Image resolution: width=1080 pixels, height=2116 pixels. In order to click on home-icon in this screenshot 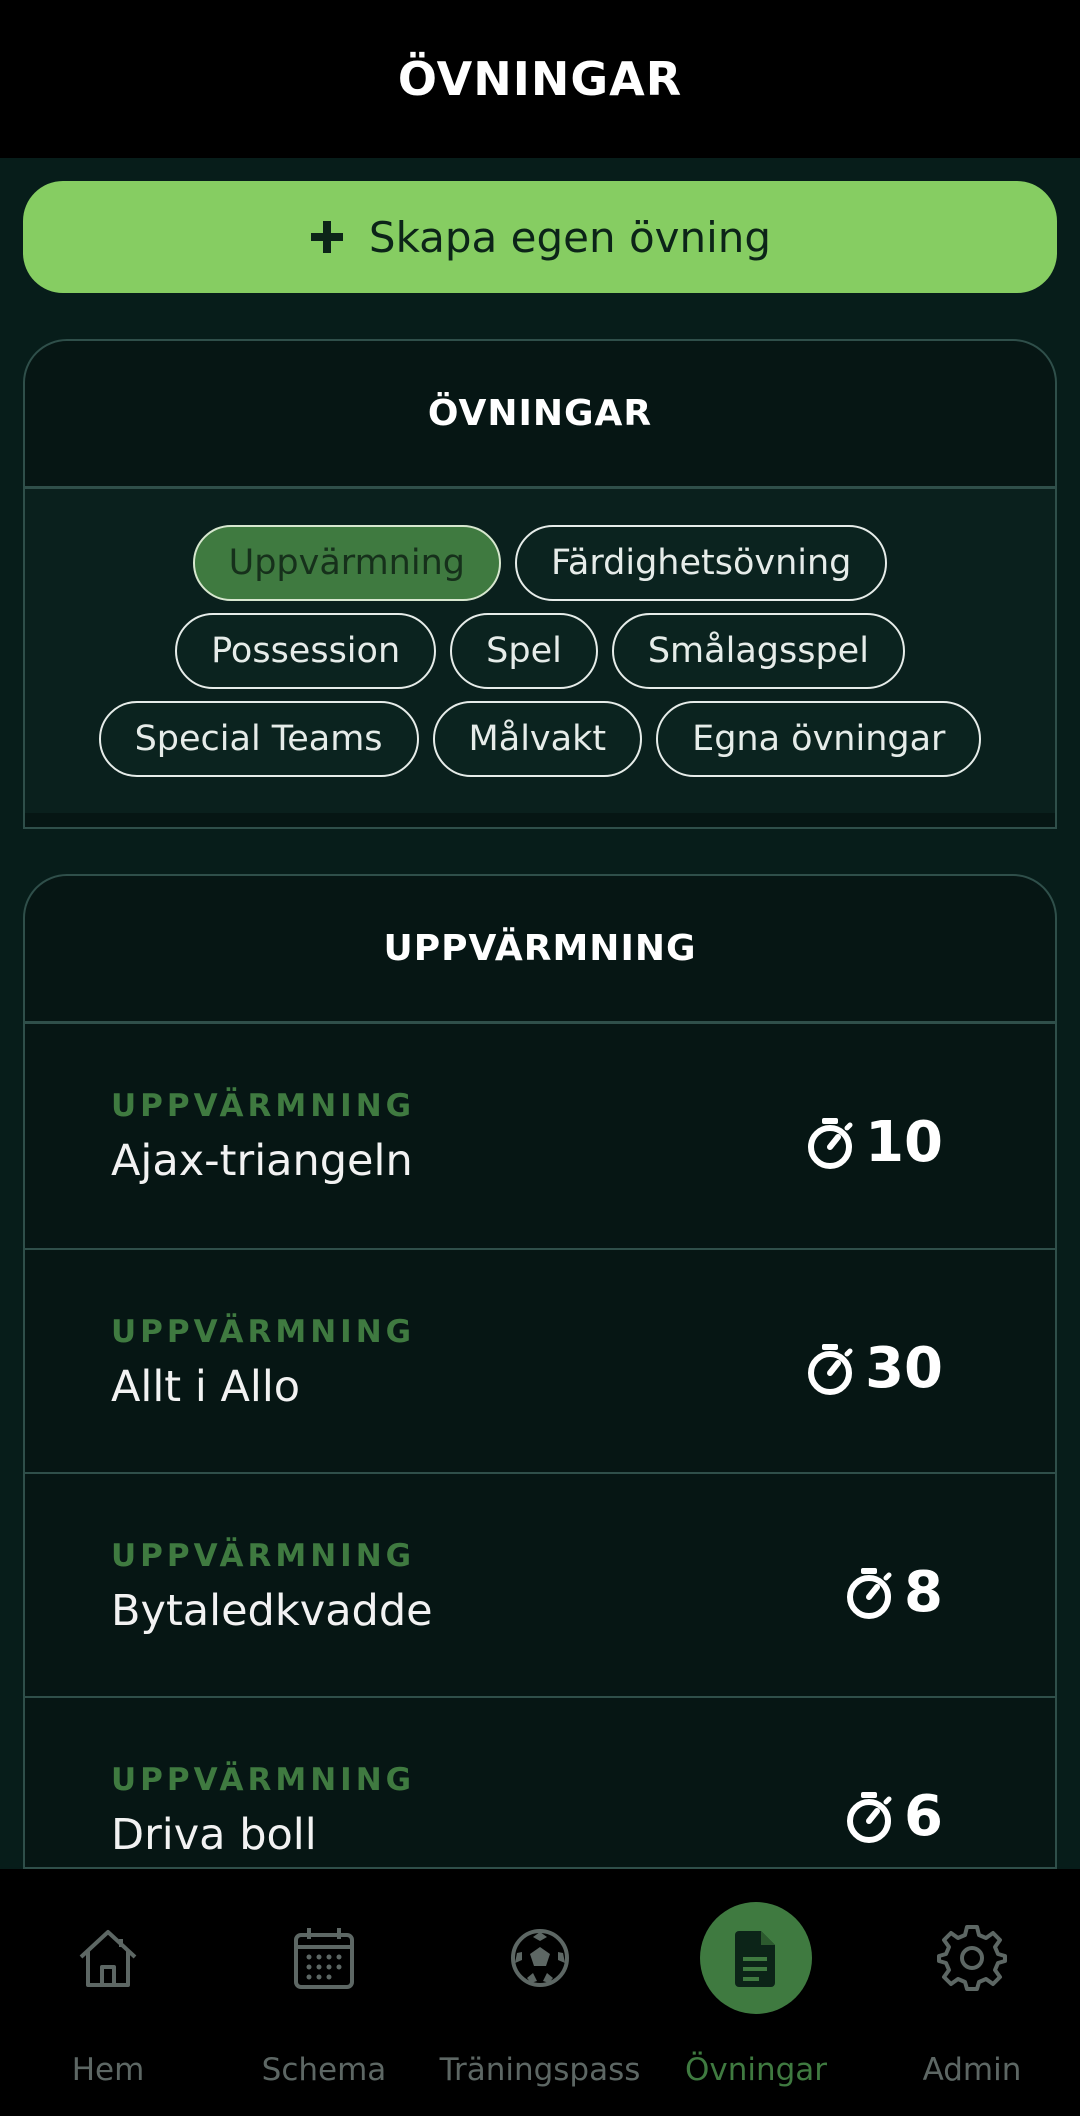, I will do `click(108, 1958)`.